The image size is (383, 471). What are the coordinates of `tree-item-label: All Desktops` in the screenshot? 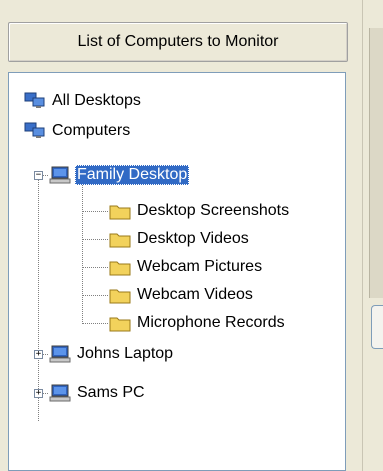 It's located at (96, 100).